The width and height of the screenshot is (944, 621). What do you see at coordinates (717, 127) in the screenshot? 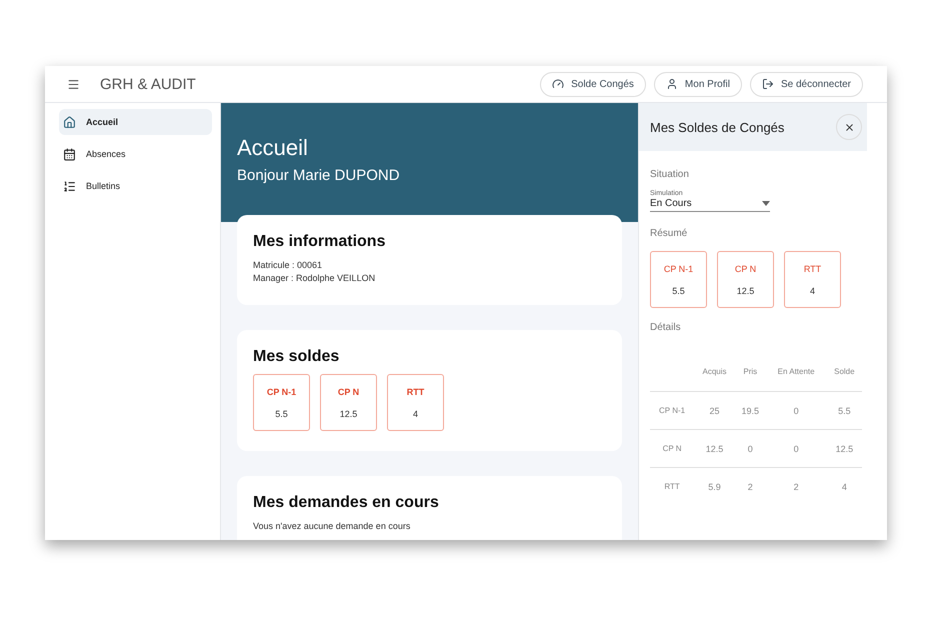
I see `panel-title: Mes Soldes de Congés` at bounding box center [717, 127].